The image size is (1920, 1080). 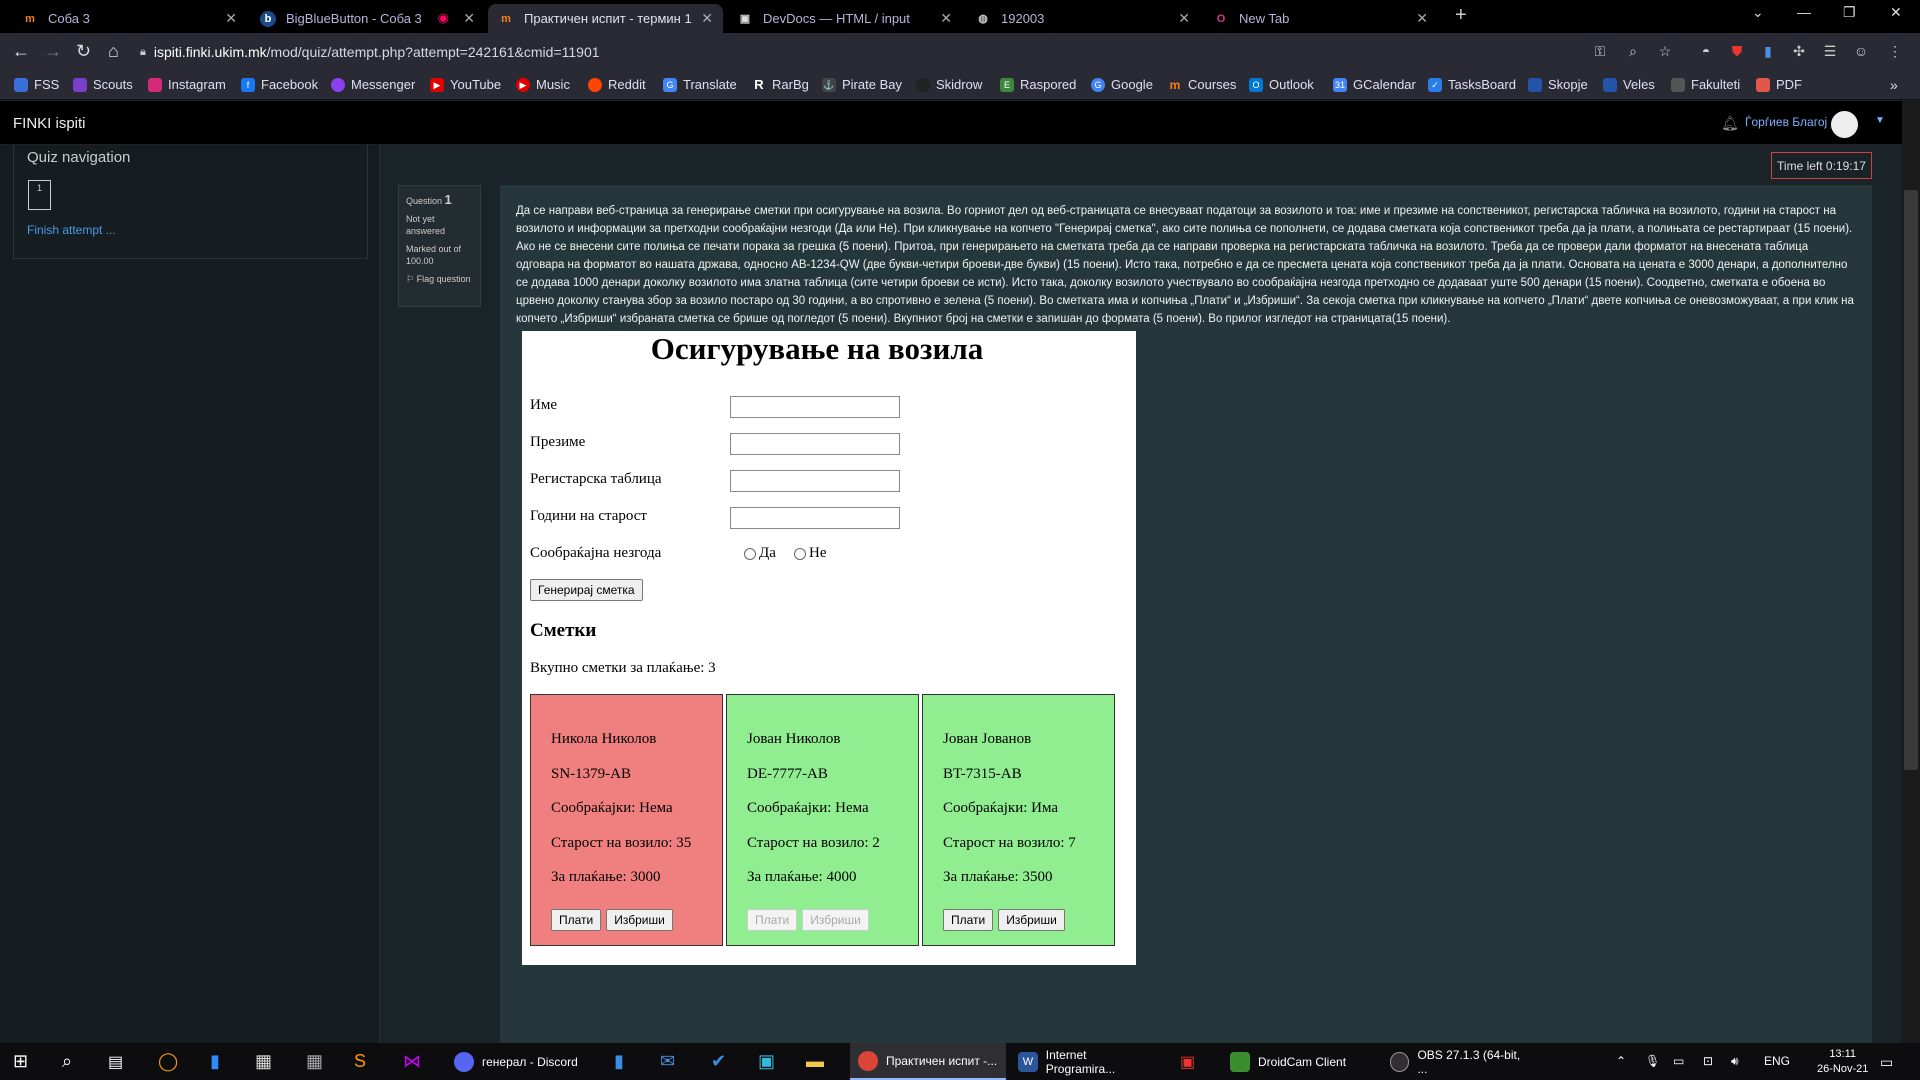 What do you see at coordinates (187, 84) in the screenshot?
I see `bookmark-instagram: Instagram` at bounding box center [187, 84].